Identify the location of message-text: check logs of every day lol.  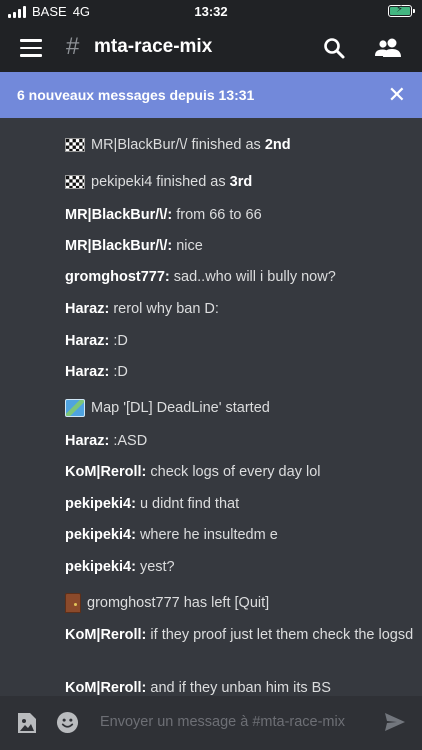
(233, 472).